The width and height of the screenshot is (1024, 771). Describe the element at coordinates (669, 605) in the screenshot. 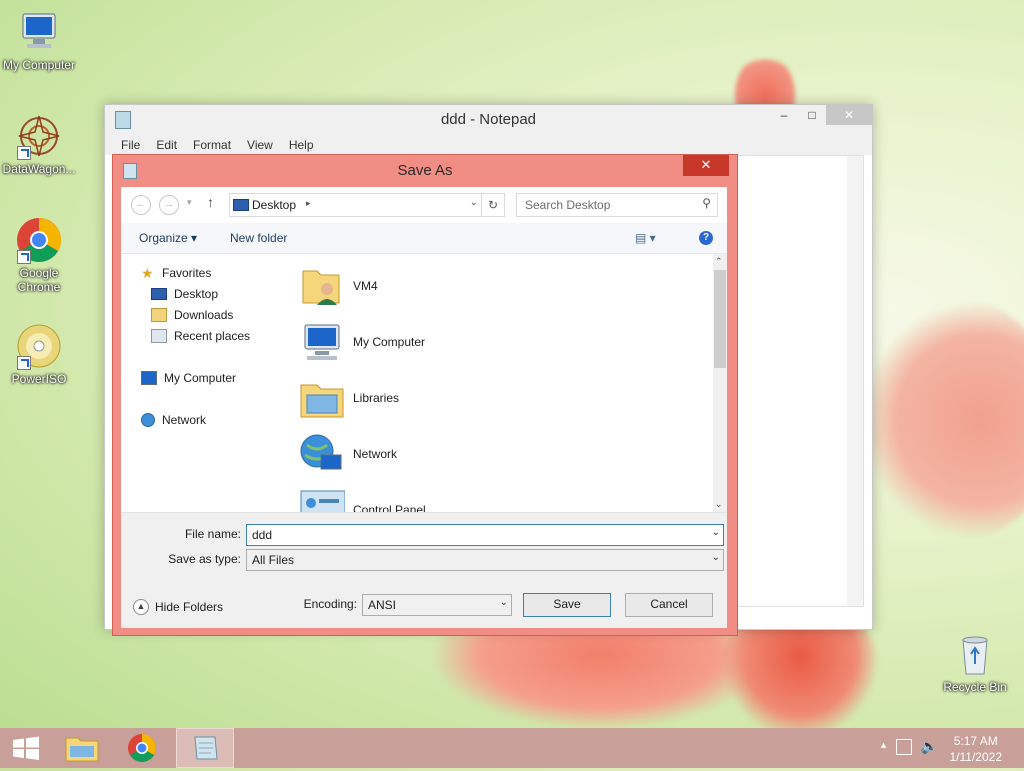

I see `cancel-button: Cancel` at that location.